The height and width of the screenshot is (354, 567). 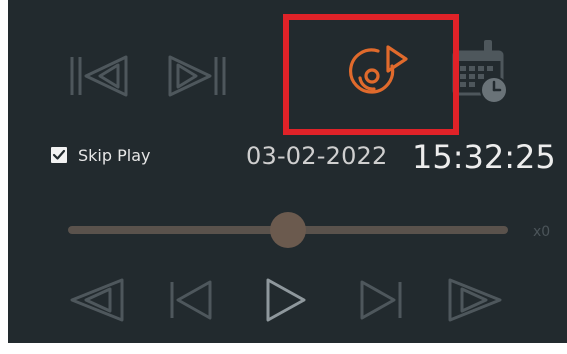 What do you see at coordinates (191, 300) in the screenshot?
I see `previous-frame-icon` at bounding box center [191, 300].